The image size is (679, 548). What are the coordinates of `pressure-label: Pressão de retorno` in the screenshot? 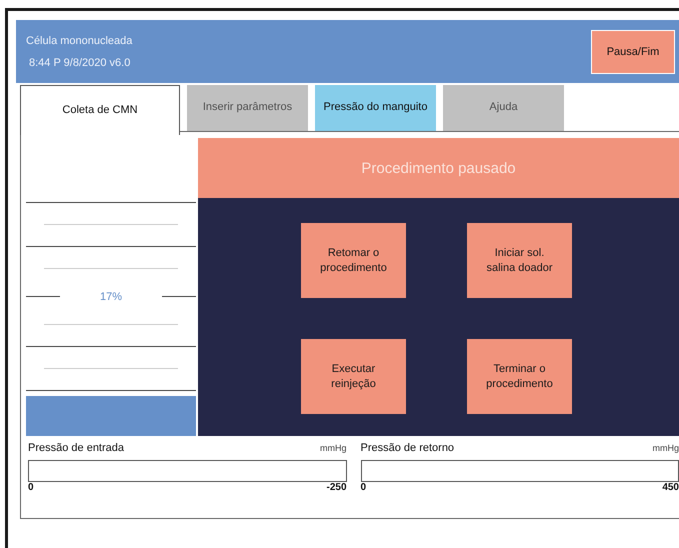 It's located at (407, 448).